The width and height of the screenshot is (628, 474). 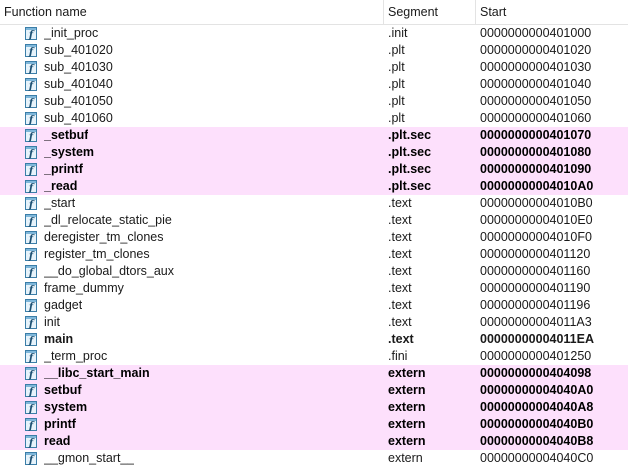 I want to click on table-row: f __libc_start_main extern 0000000000404098, so click(x=314, y=373).